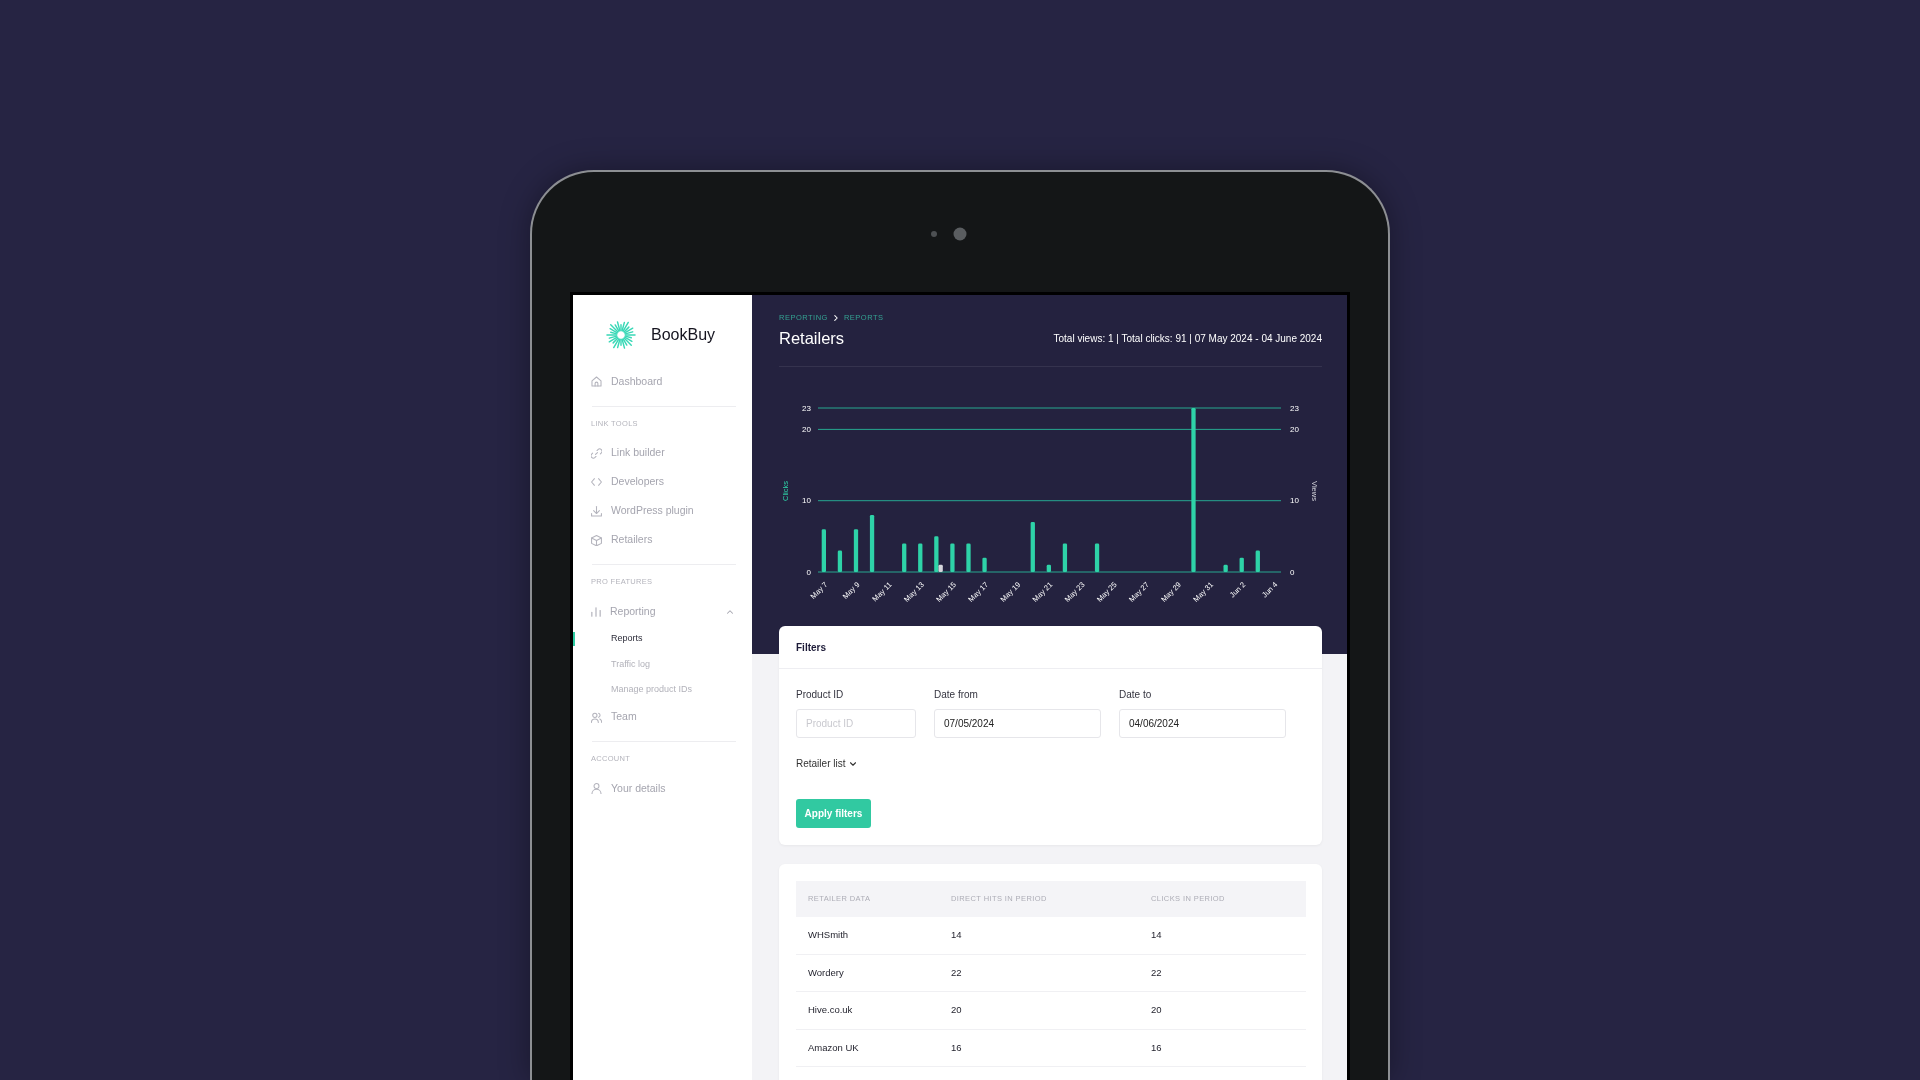 The image size is (1920, 1080). I want to click on nav-link: Retailers, so click(662, 540).